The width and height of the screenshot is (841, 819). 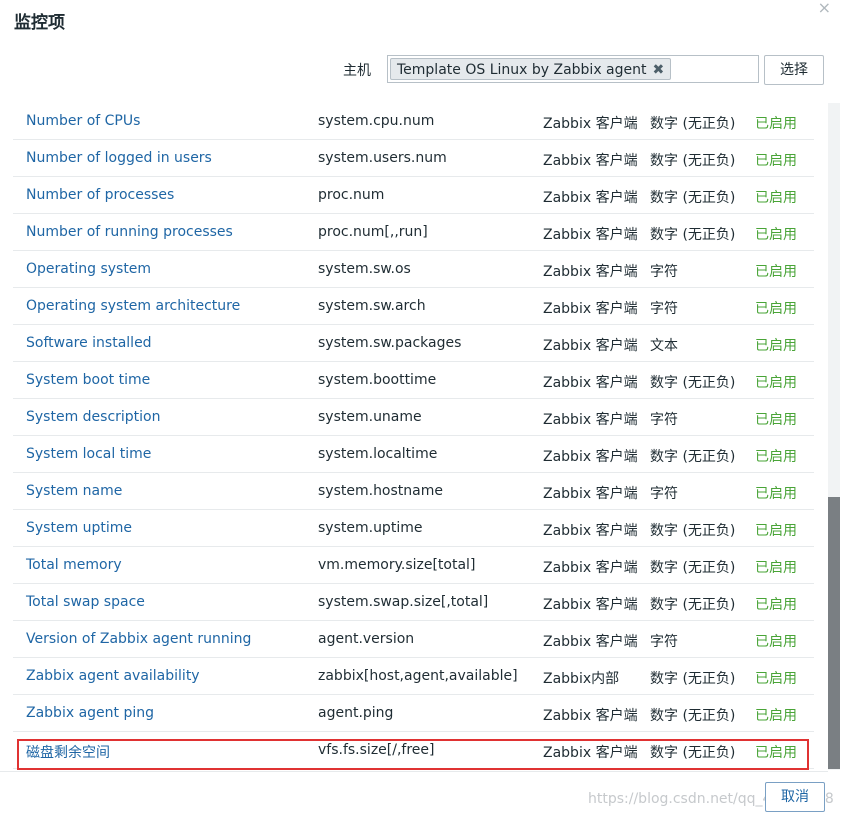 I want to click on item-key: vm.memory.size[total], so click(x=397, y=565).